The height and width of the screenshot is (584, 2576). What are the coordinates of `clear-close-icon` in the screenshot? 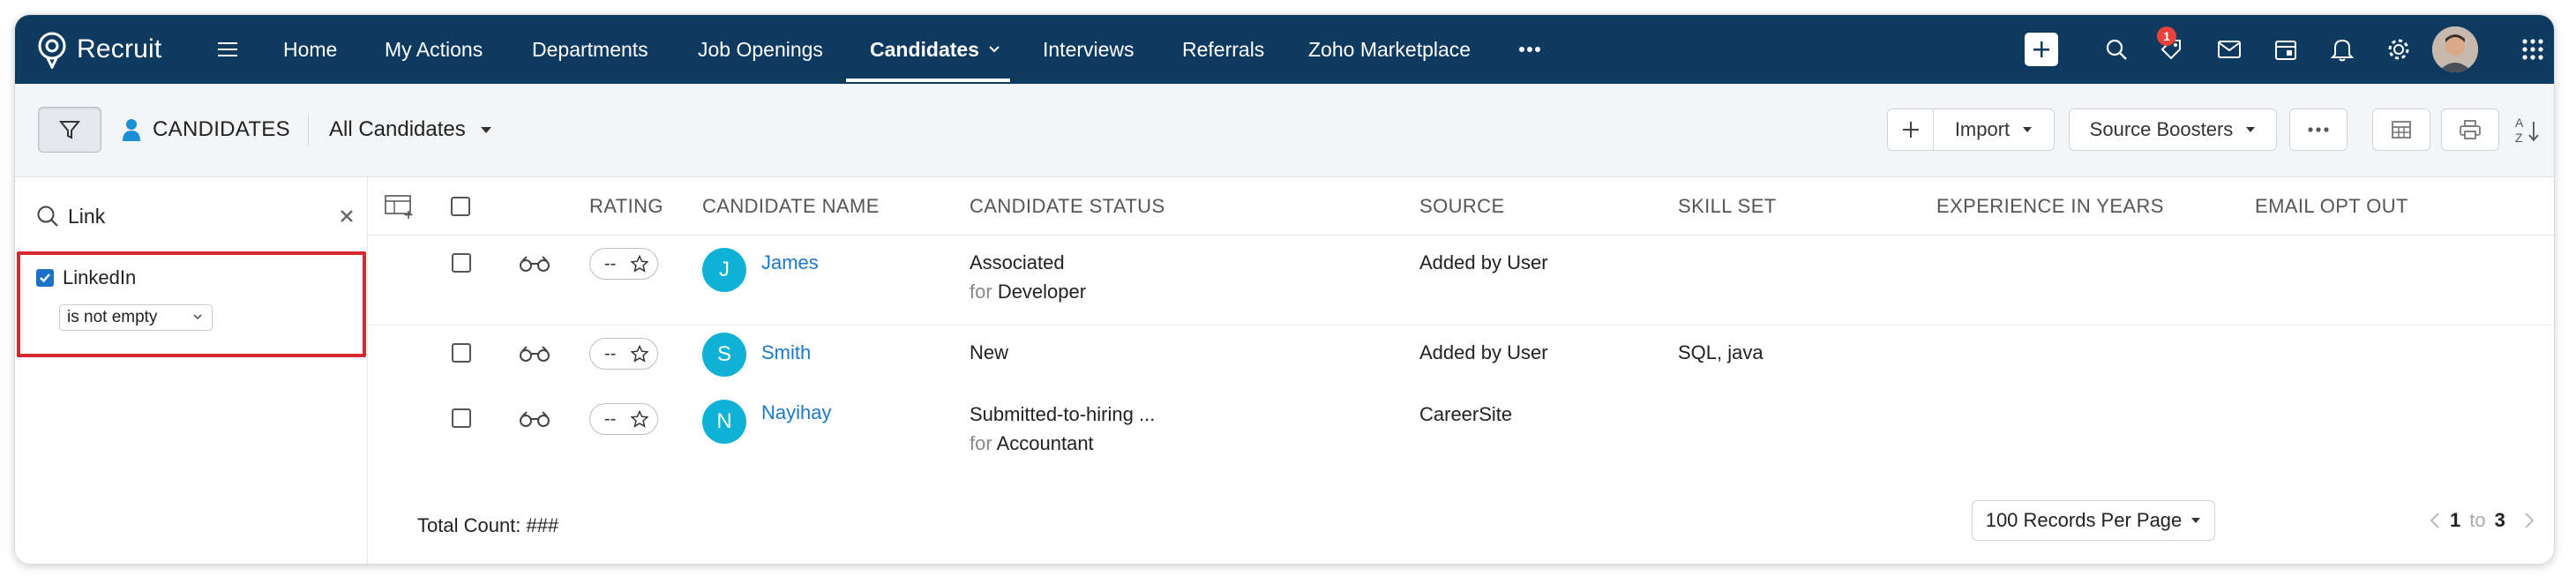 It's located at (347, 216).